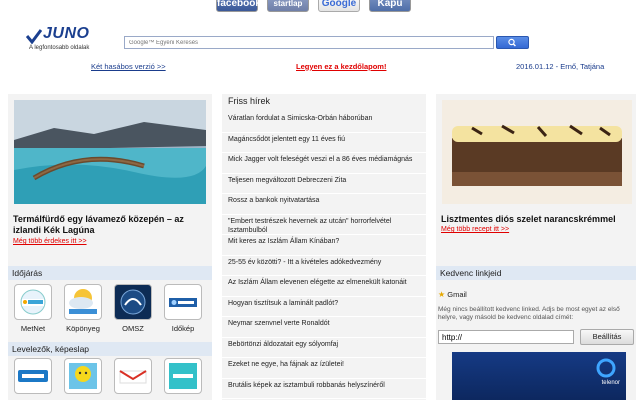 This screenshot has width=640, height=400. Describe the element at coordinates (34, 36) in the screenshot. I see `checkmark-logo-icon` at that location.